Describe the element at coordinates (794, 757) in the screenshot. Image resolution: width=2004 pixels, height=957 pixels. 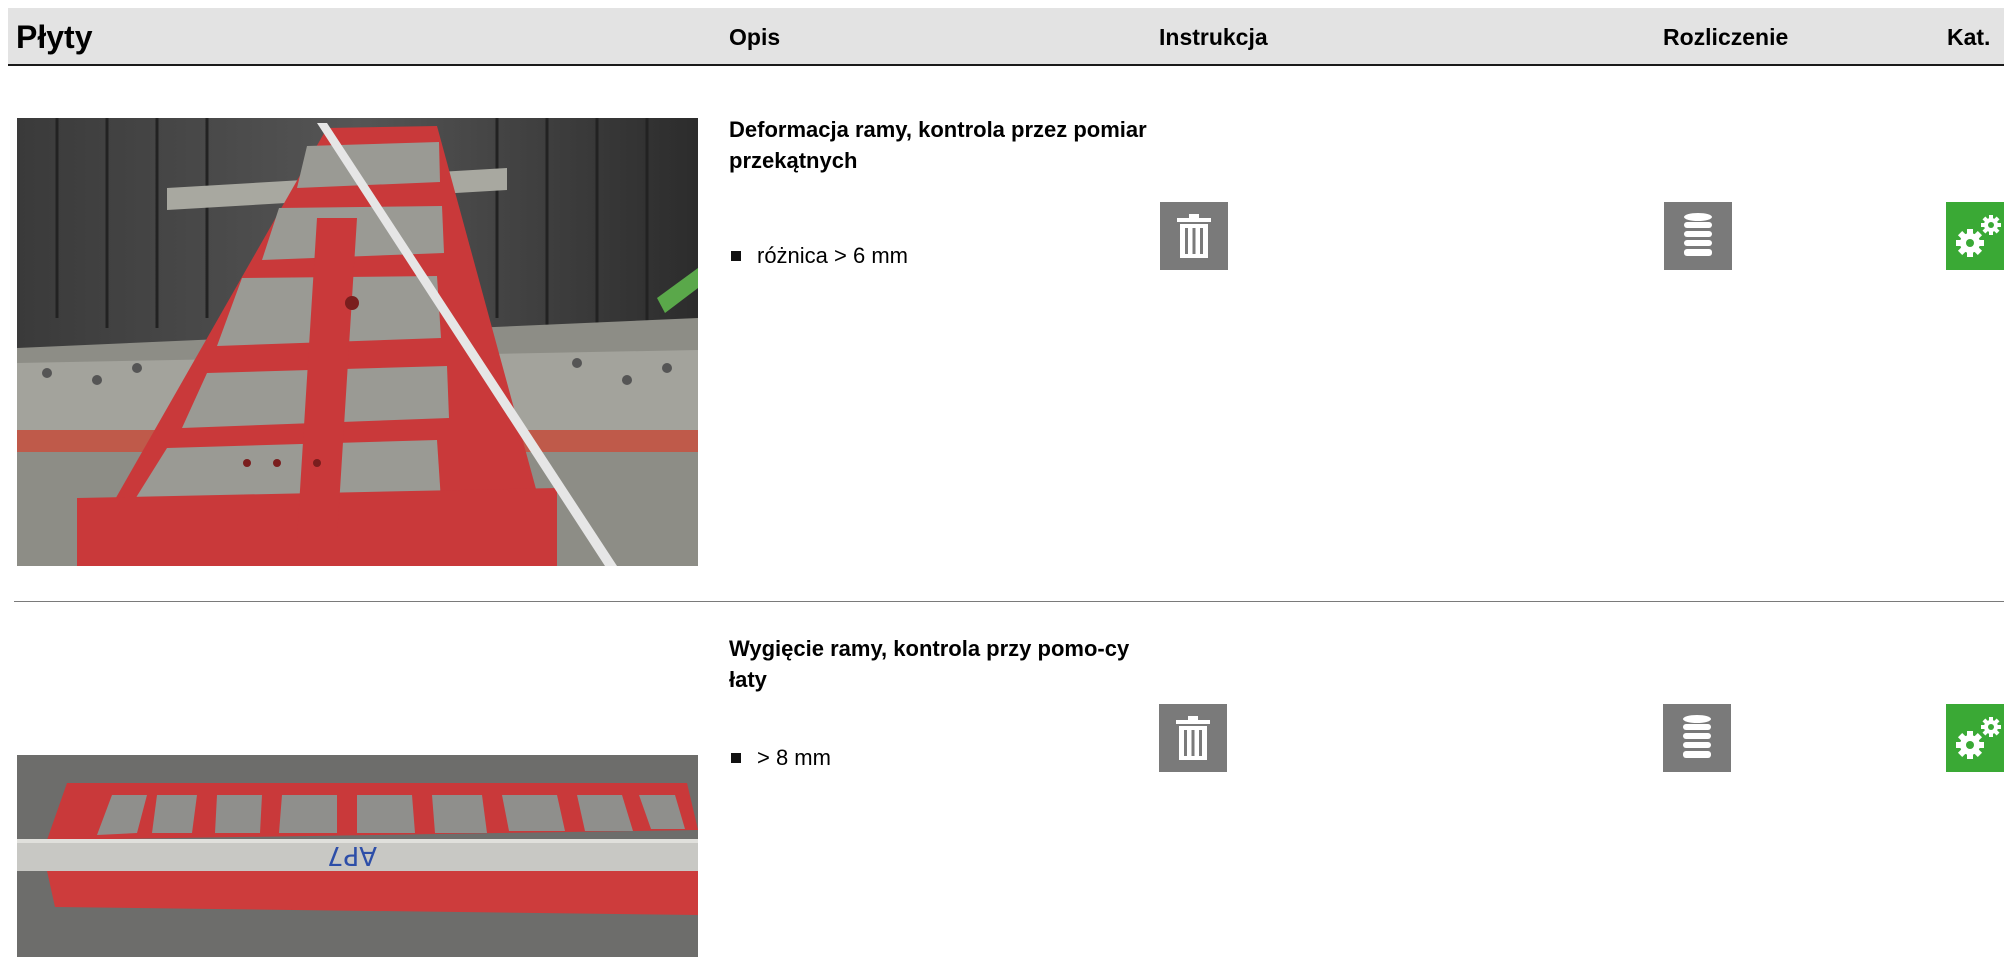
I see `row-2-bullet-text: > 8 mm` at that location.